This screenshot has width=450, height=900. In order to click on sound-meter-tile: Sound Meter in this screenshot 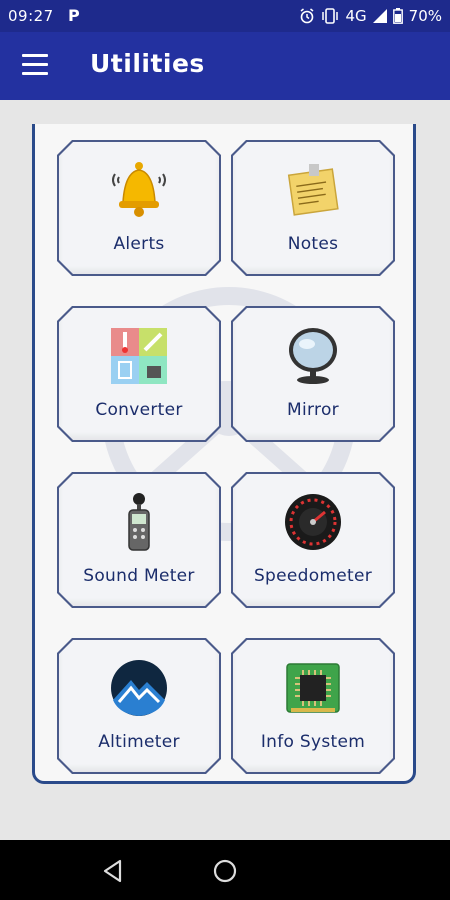, I will do `click(139, 540)`.